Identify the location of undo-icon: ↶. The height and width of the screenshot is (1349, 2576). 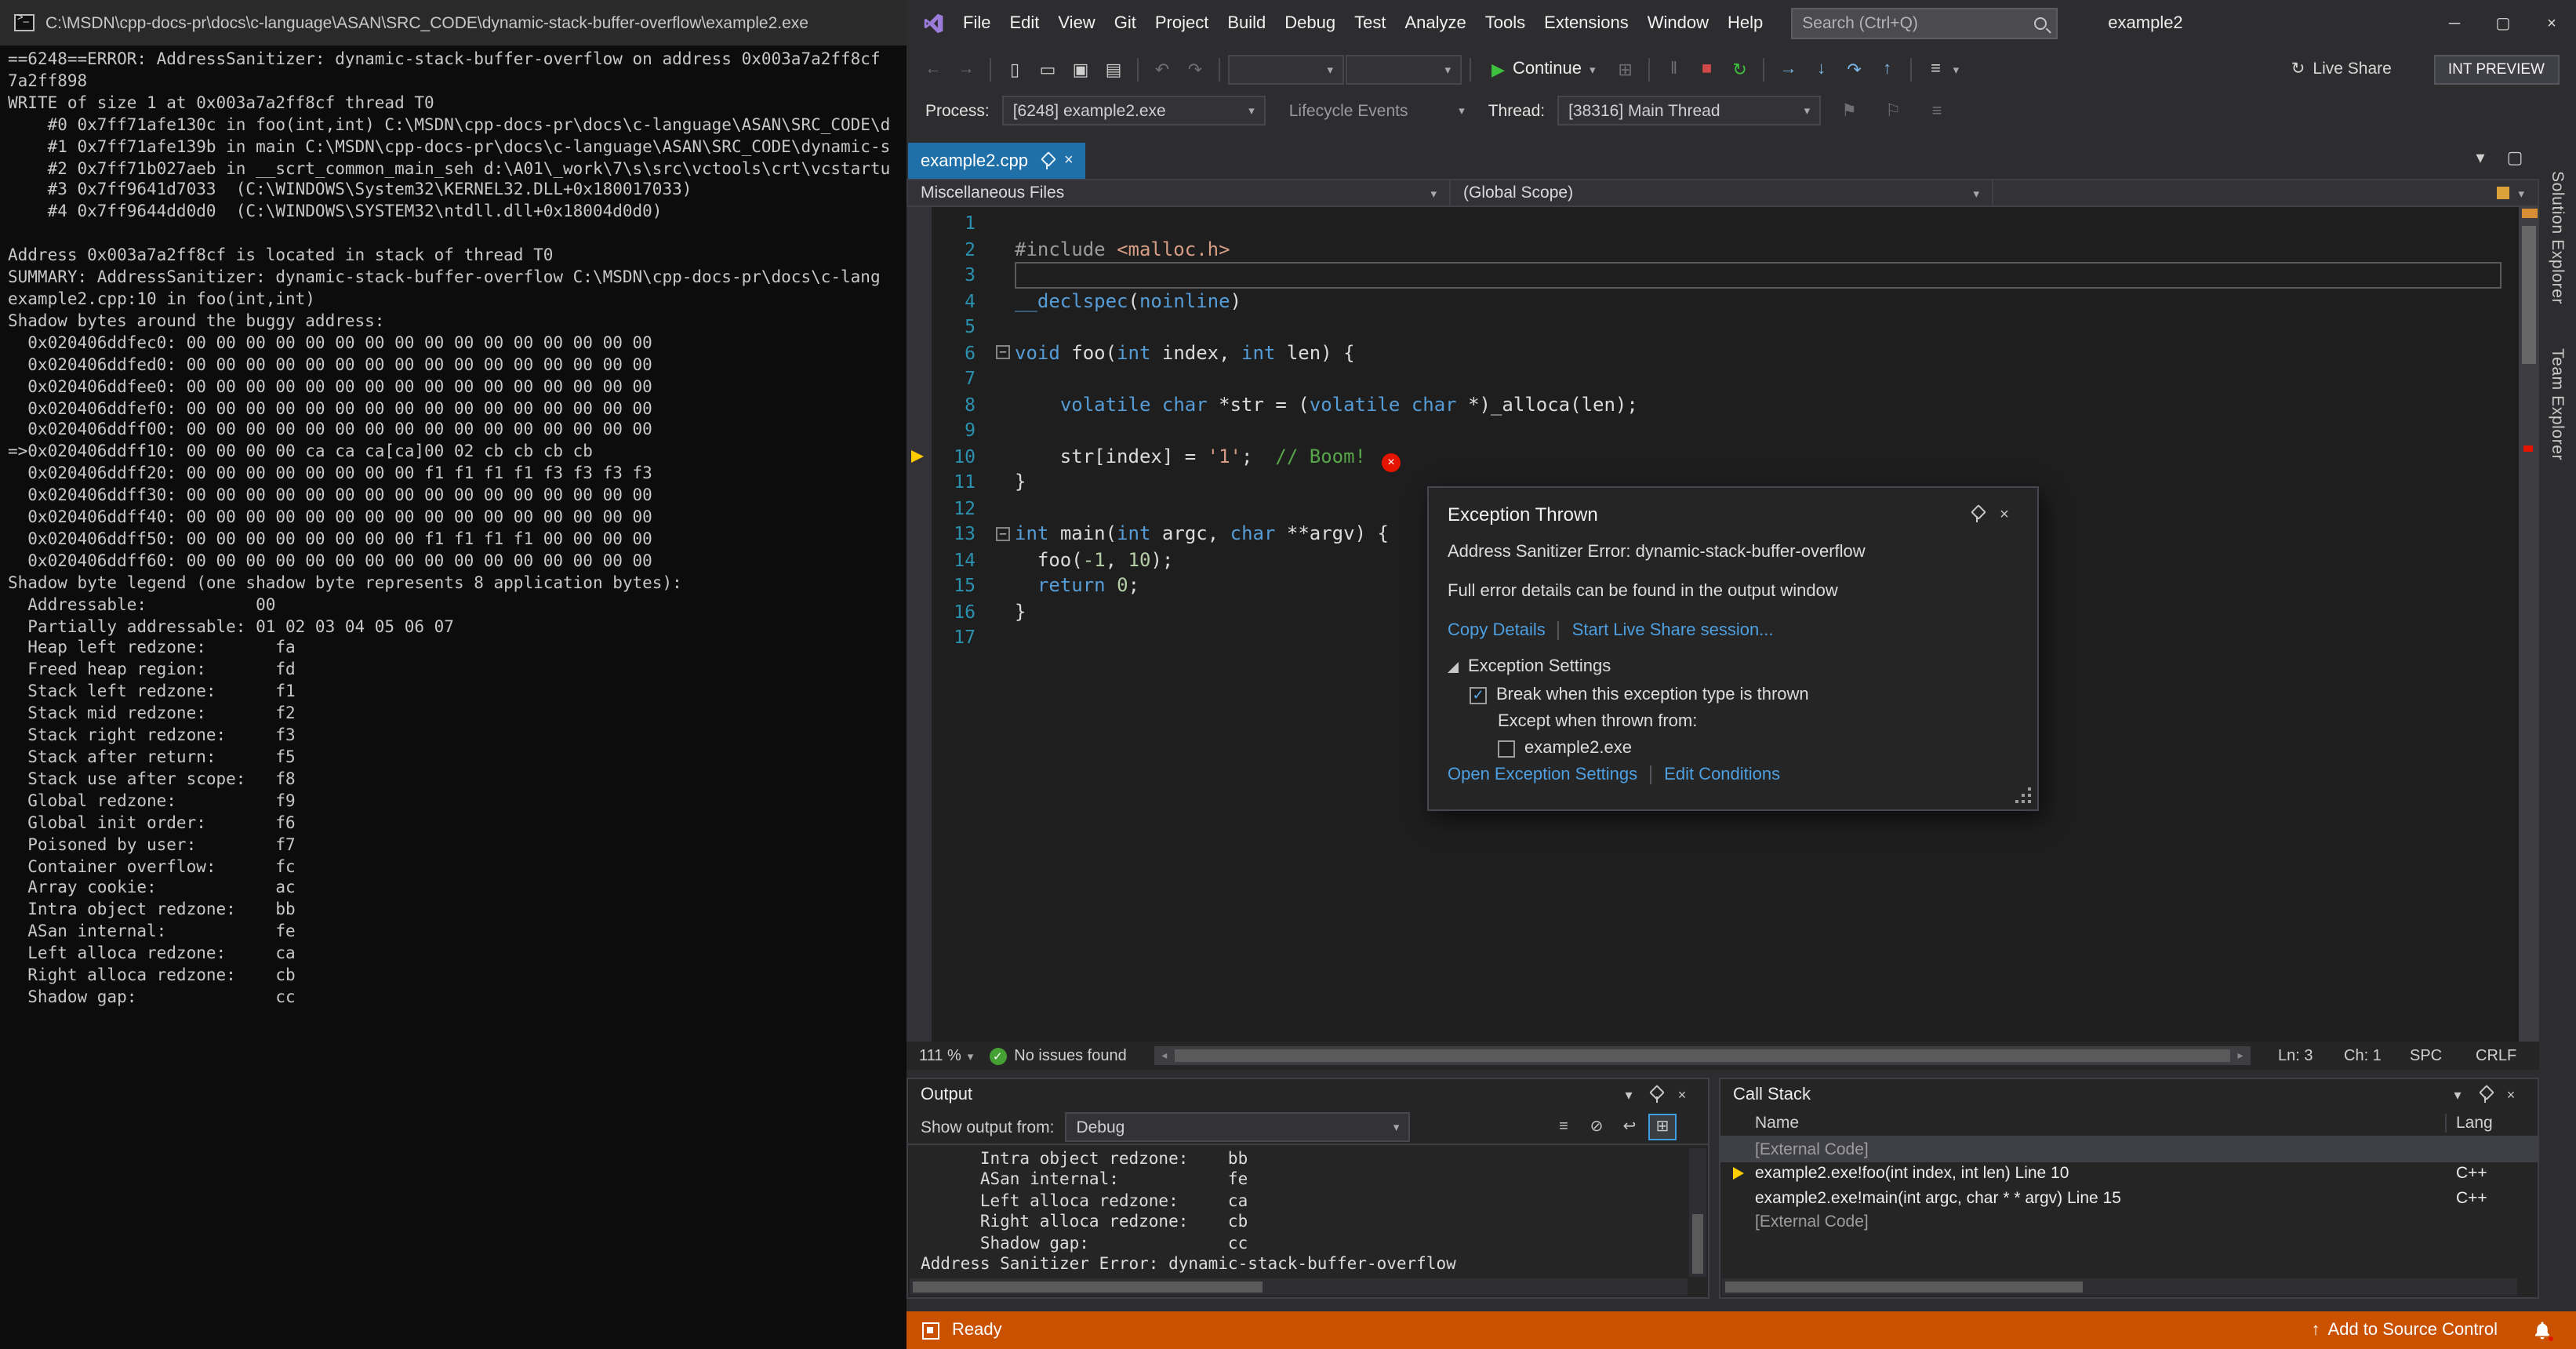
(1162, 69).